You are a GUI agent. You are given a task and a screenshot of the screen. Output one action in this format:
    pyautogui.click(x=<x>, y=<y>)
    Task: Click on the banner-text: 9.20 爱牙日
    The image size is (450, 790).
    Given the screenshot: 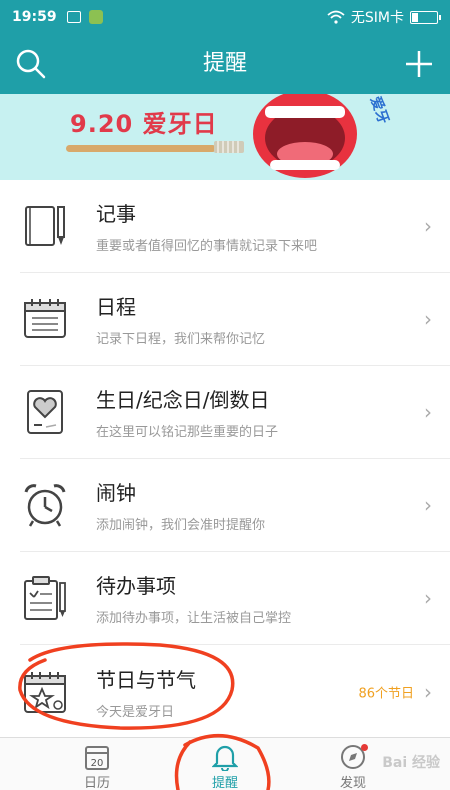 What is the action you would take?
    pyautogui.click(x=144, y=124)
    